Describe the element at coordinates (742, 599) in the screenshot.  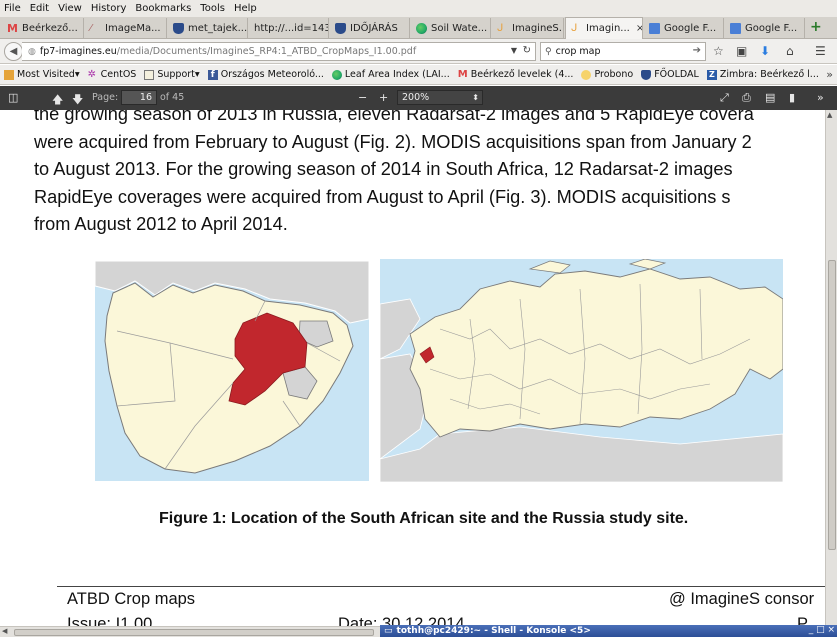
I see `footer-copyright: @ ImagineS consor` at that location.